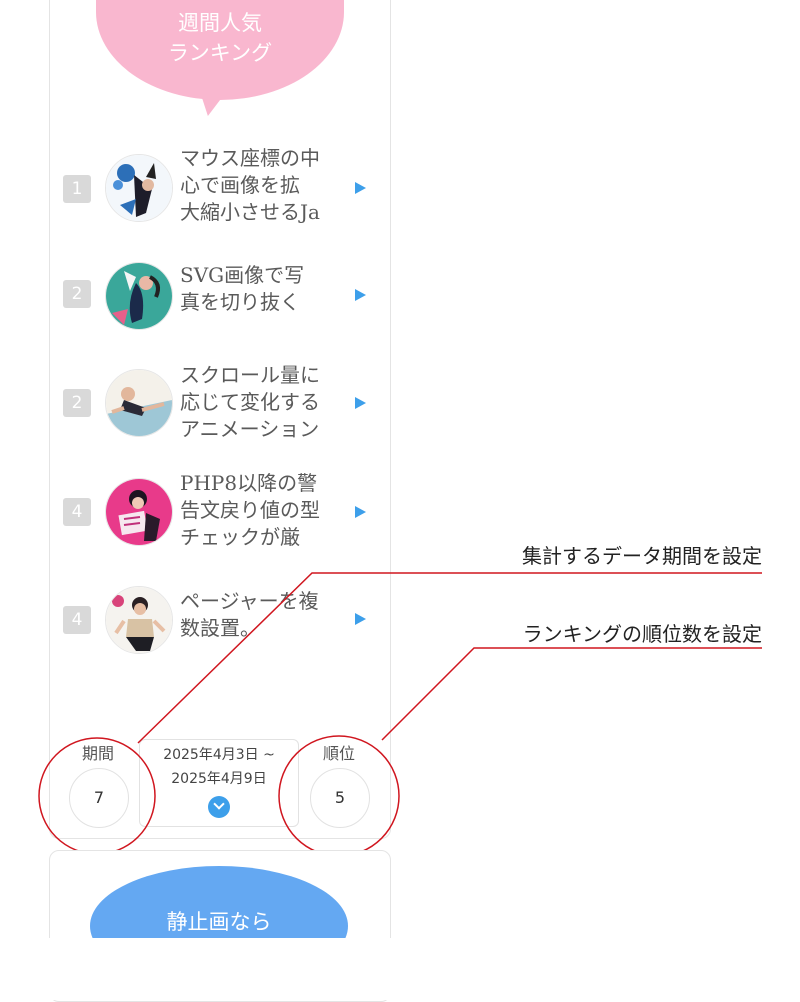 This screenshot has height=1002, width=800. Describe the element at coordinates (77, 189) in the screenshot. I see `rank-number: 1` at that location.